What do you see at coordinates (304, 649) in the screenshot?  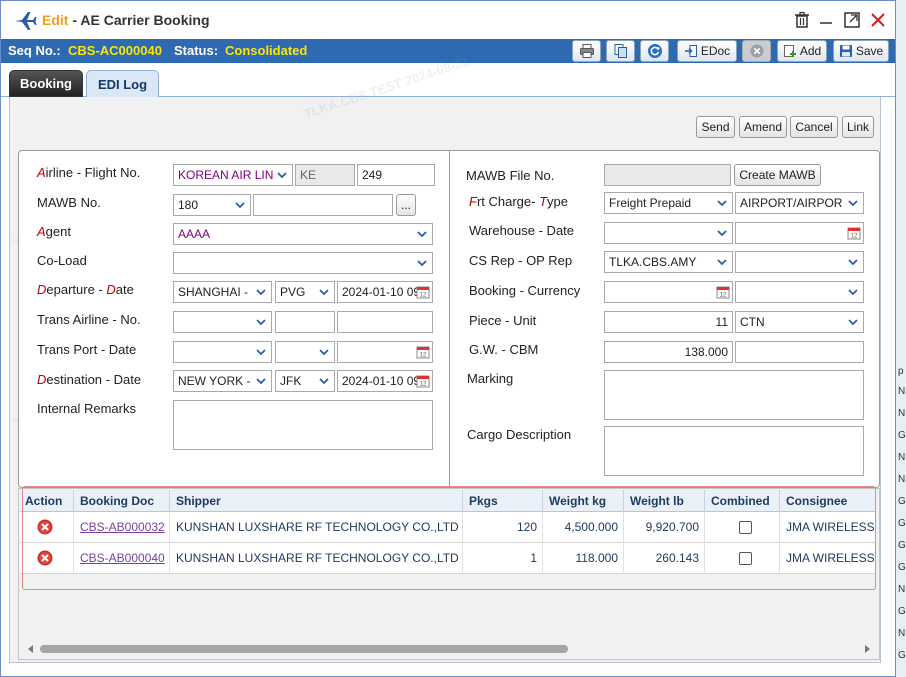 I see `scroll-thumb` at bounding box center [304, 649].